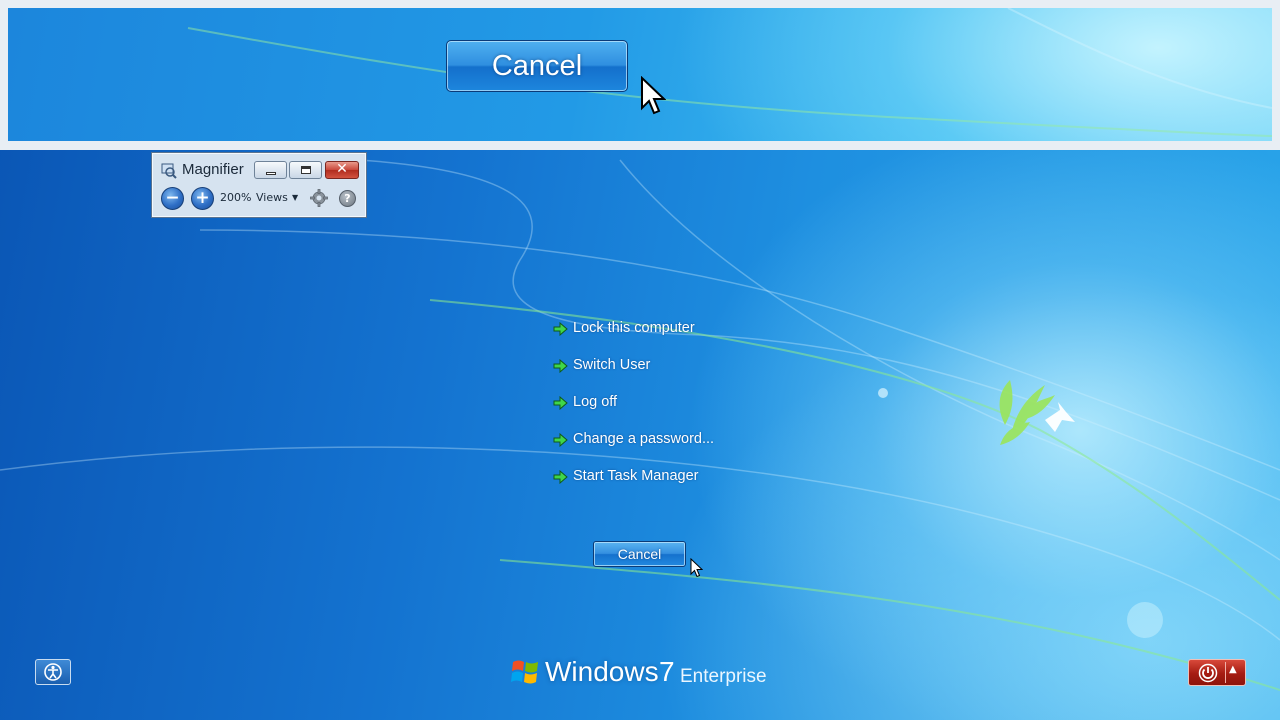  I want to click on option-label: Switch User, so click(612, 365).